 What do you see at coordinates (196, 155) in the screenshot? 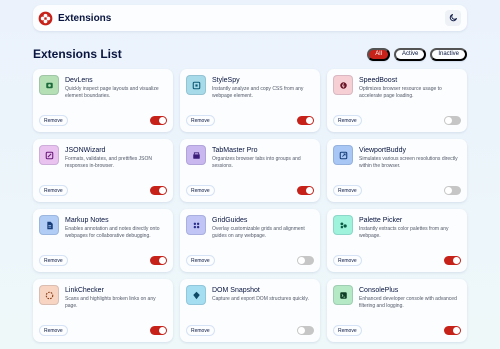
I see `tabmaster-icon` at bounding box center [196, 155].